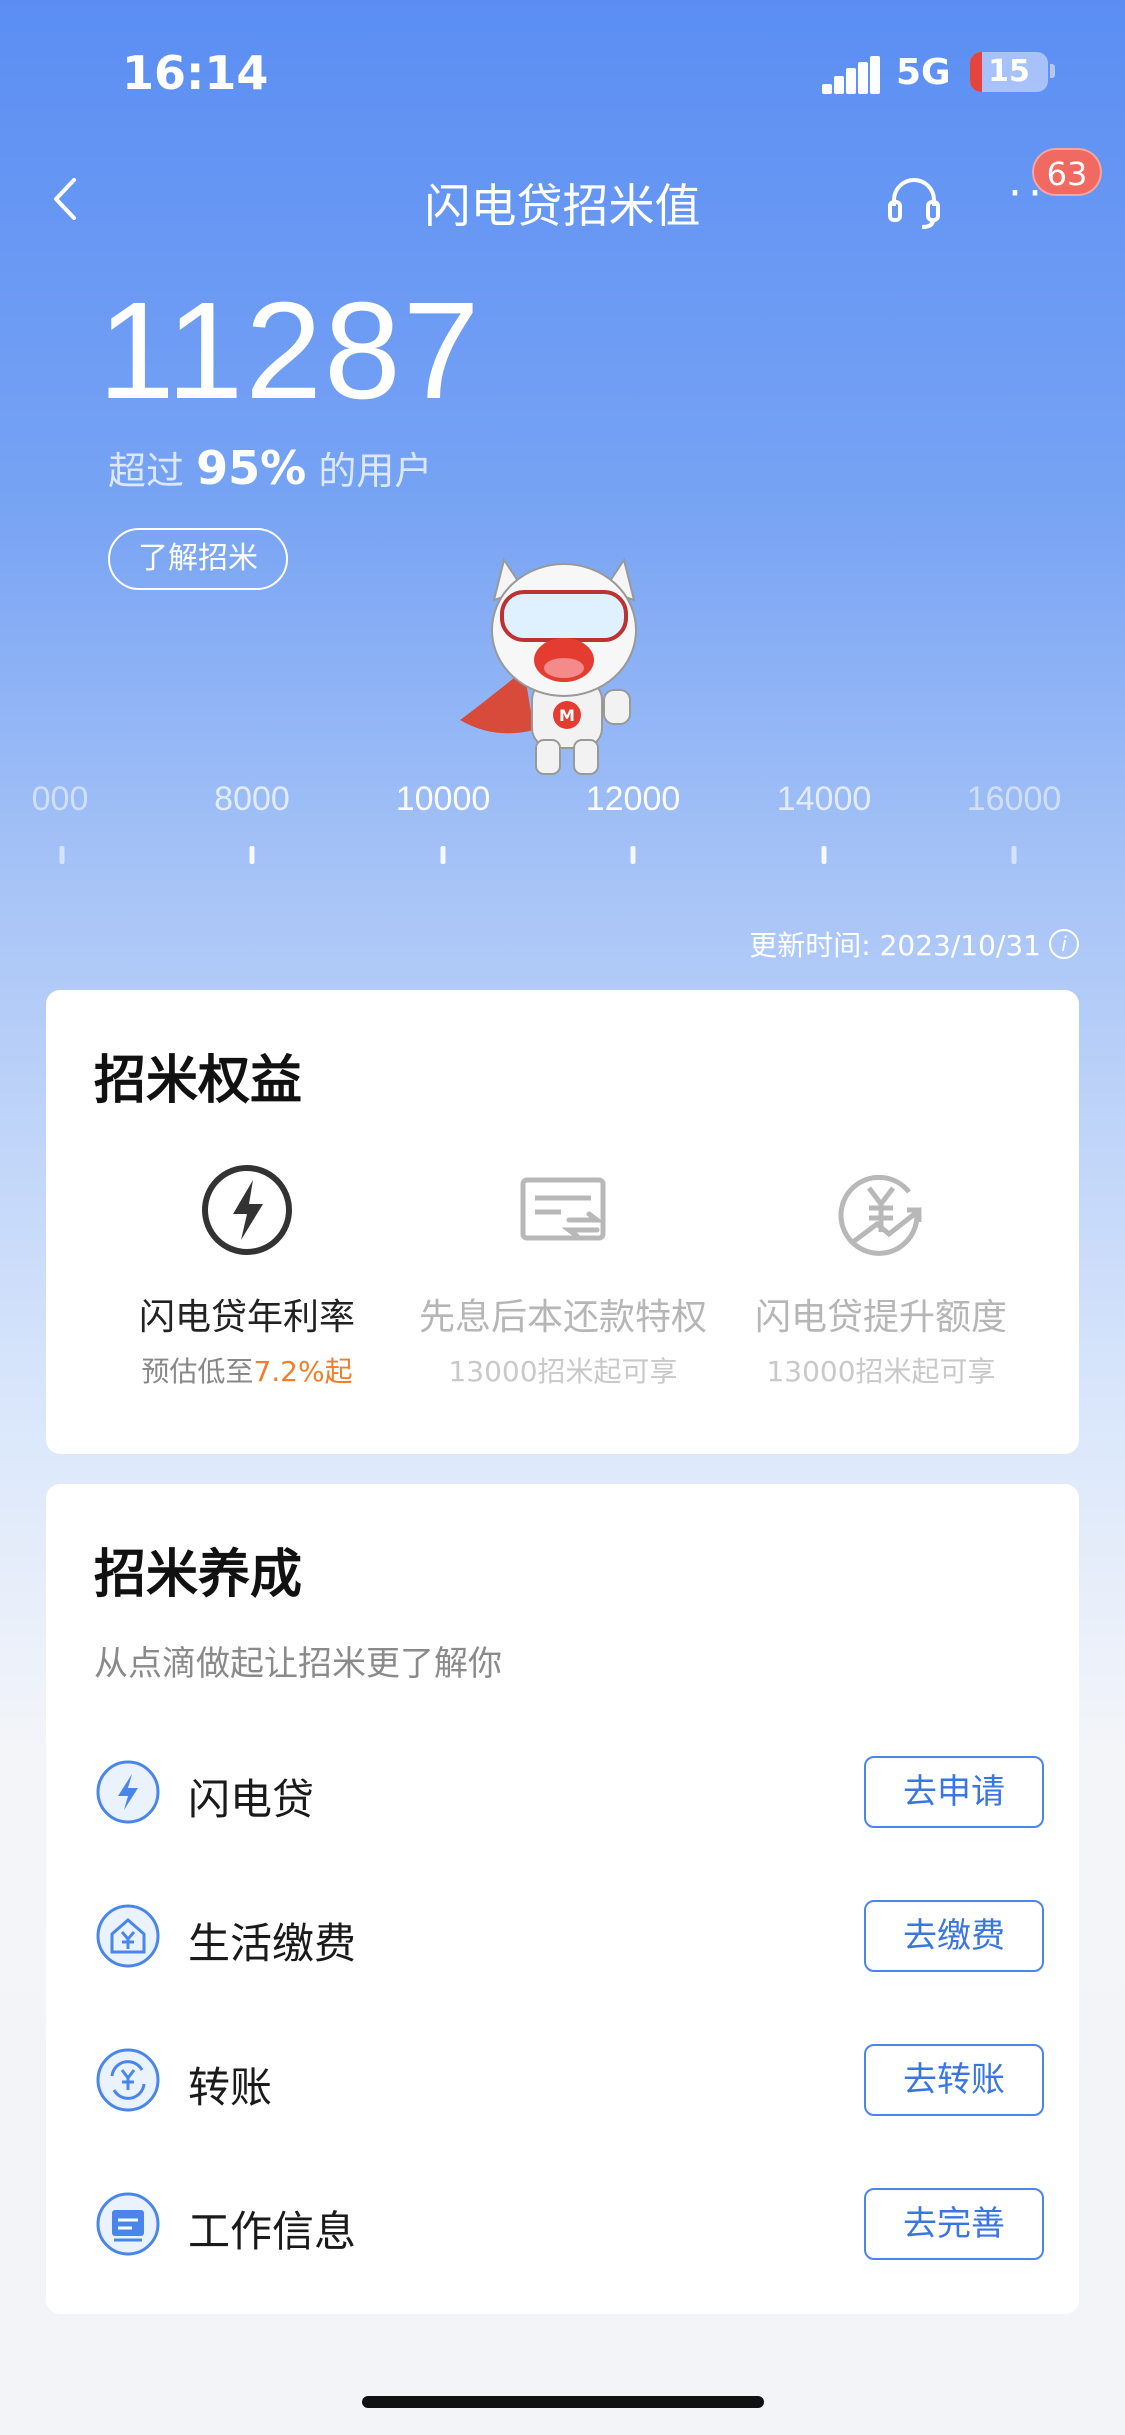  I want to click on benefit-name: 闪电贷提升额度, so click(880, 1317).